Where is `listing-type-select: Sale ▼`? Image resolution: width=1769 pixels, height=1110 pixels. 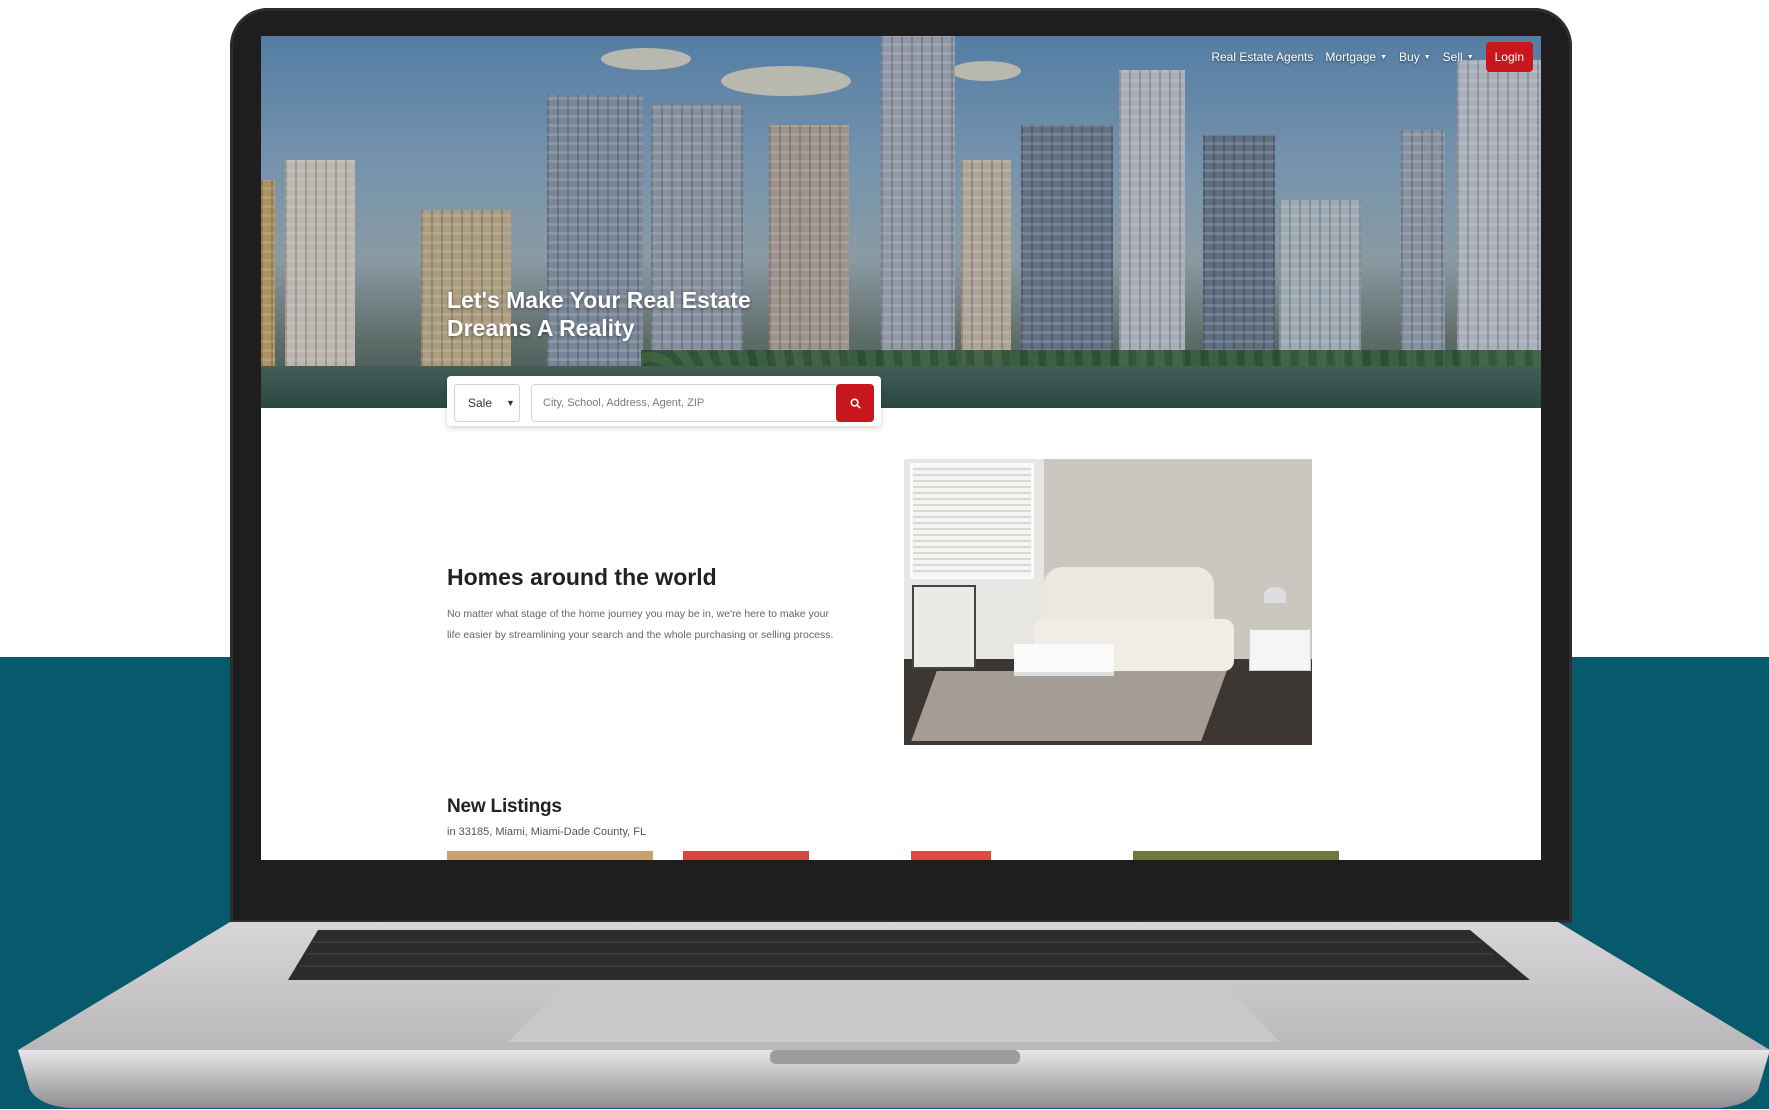 listing-type-select: Sale ▼ is located at coordinates (487, 403).